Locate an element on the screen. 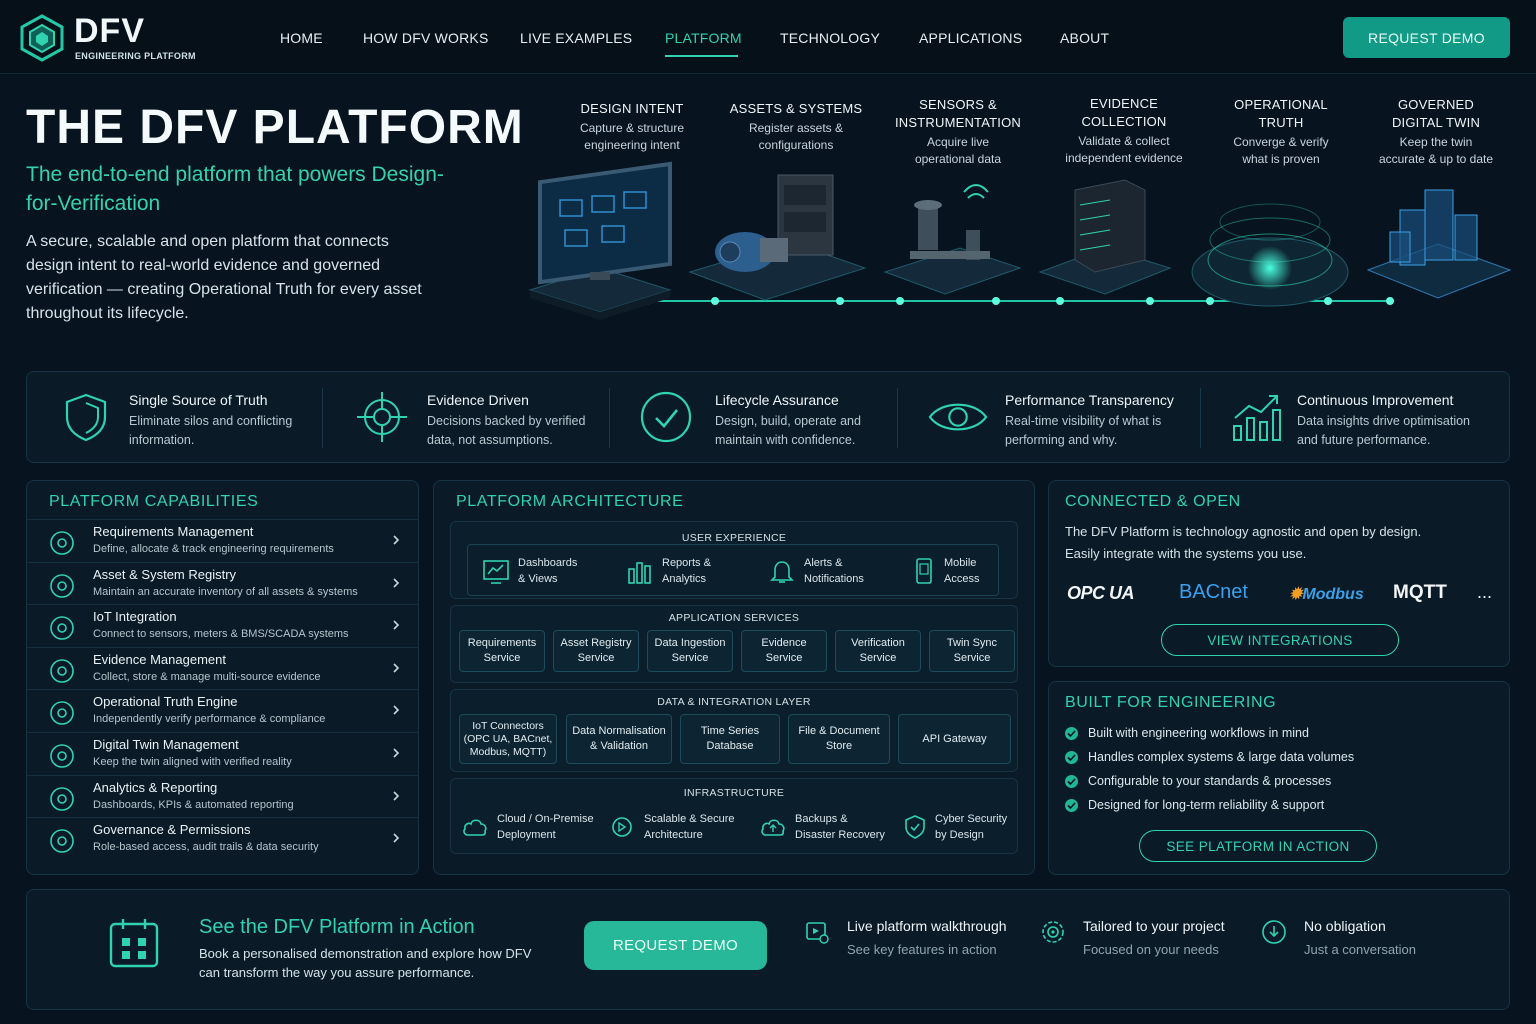  service-box: Twin Sync Service is located at coordinates (972, 651).